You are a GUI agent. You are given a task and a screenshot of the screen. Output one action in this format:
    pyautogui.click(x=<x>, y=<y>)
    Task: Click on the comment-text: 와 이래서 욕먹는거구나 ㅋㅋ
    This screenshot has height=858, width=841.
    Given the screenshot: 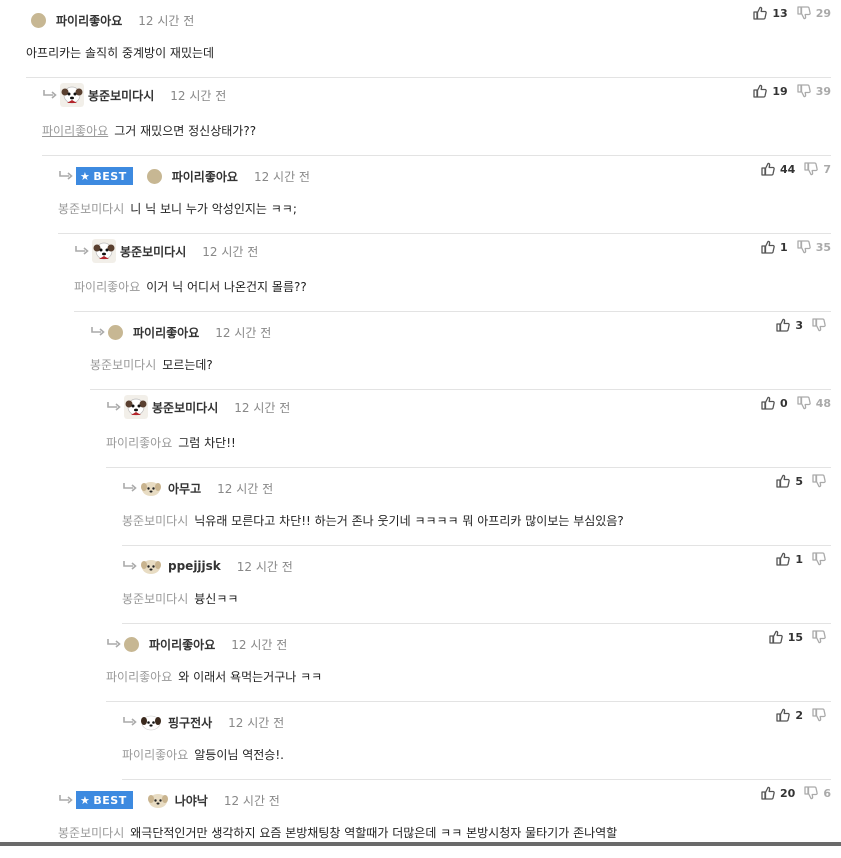 What is the action you would take?
    pyautogui.click(x=250, y=677)
    